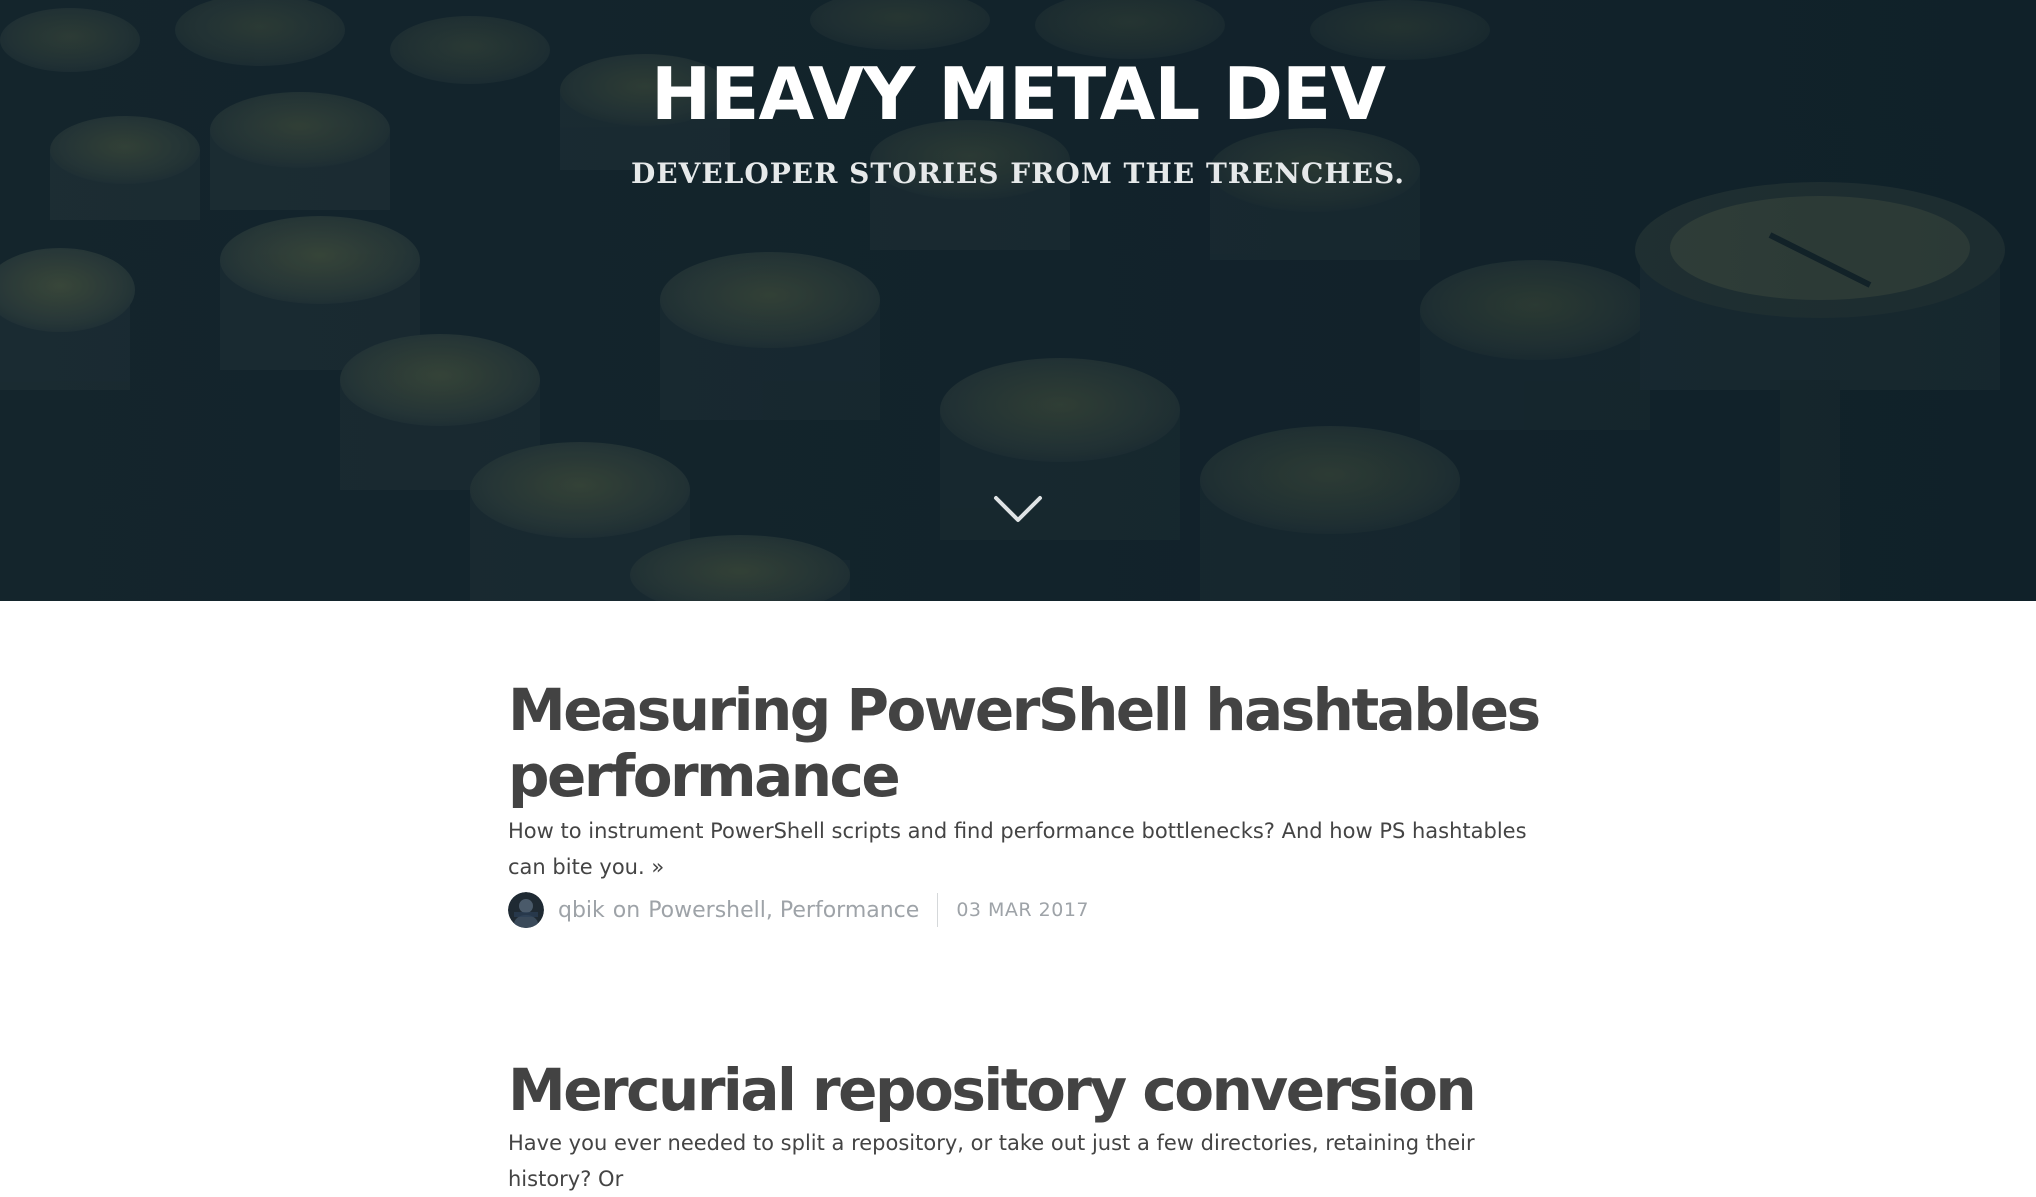 The image size is (2036, 1197). I want to click on meta-on-text: on, so click(626, 910).